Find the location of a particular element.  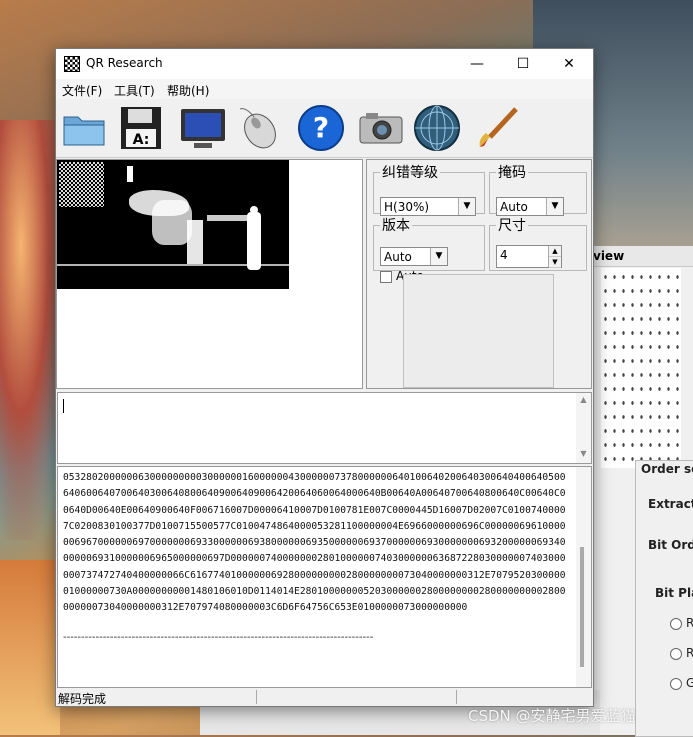

close-button: ✕ is located at coordinates (569, 64).